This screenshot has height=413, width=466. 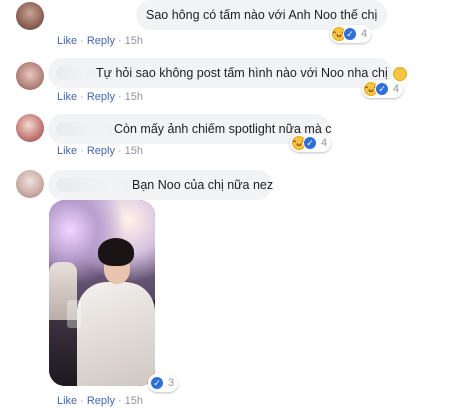 What do you see at coordinates (262, 15) in the screenshot?
I see `comment-text: Sao hông có tấm nào với Anh Noo thế chị` at bounding box center [262, 15].